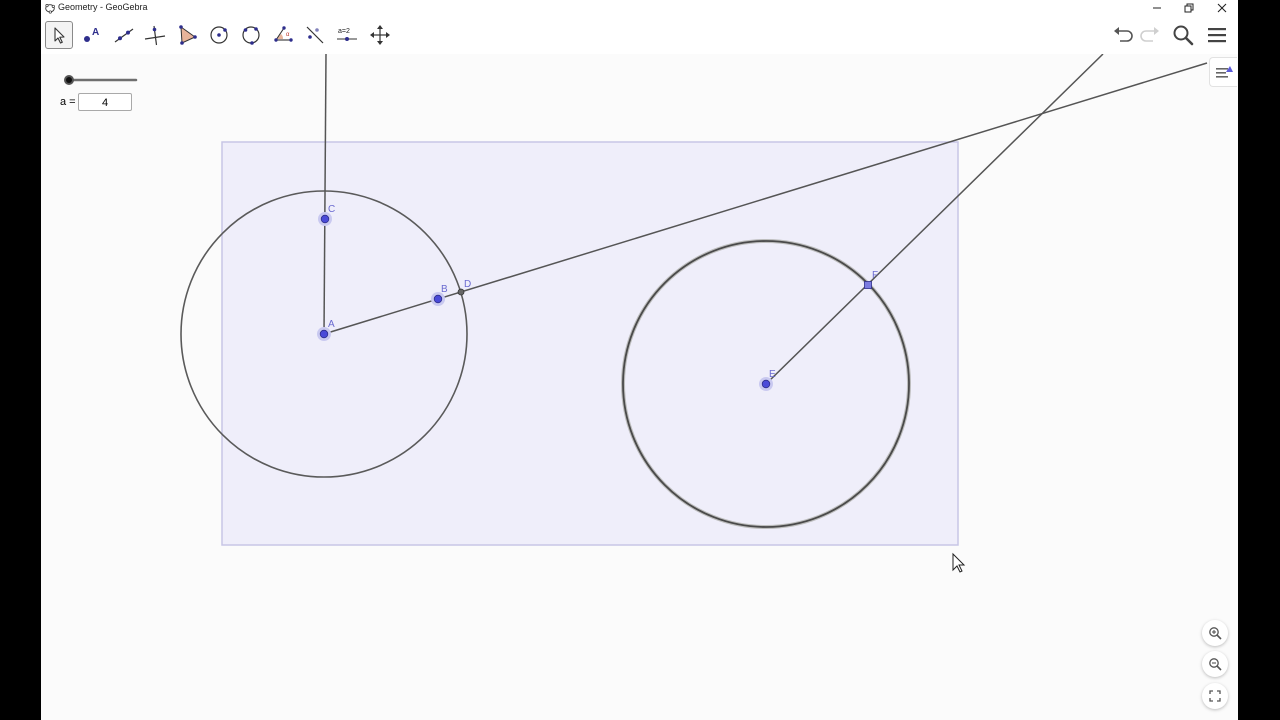  What do you see at coordinates (868, 285) in the screenshot?
I see `point-f` at bounding box center [868, 285].